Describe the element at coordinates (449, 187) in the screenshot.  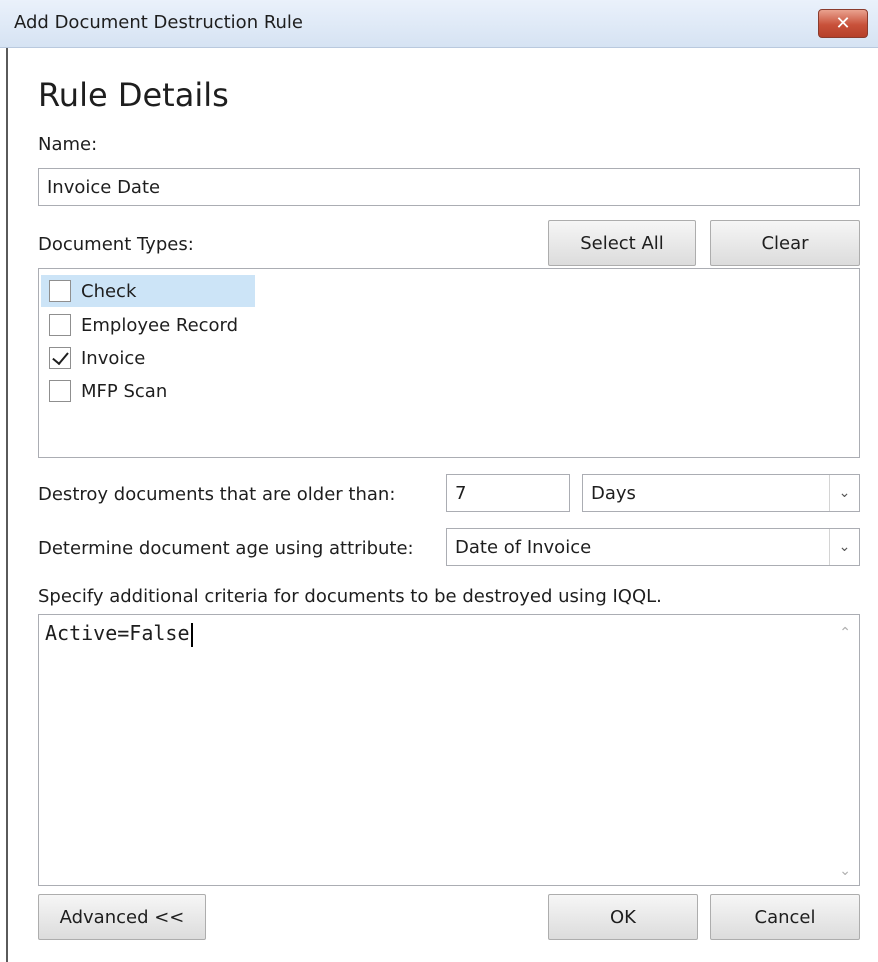
I see `name-input` at that location.